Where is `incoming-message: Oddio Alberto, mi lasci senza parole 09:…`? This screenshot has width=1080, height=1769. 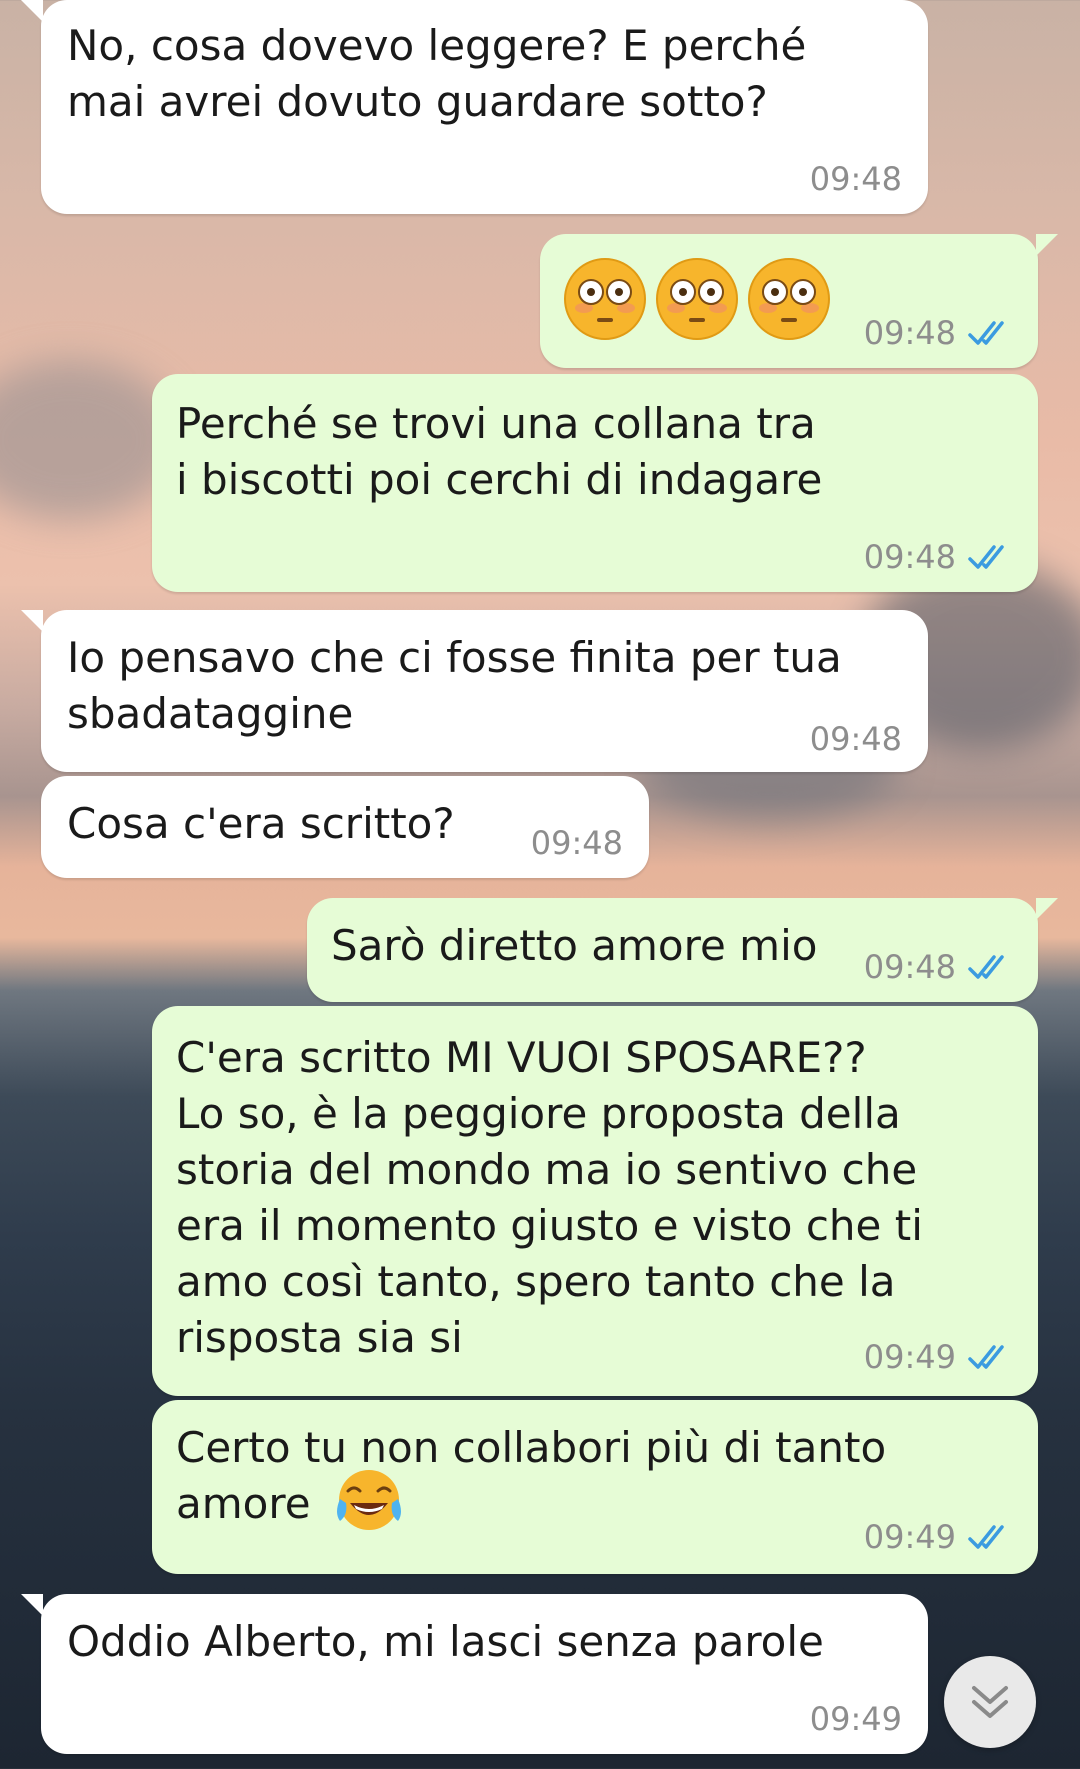
incoming-message: Oddio Alberto, mi lasci senza parole 09:… is located at coordinates (474, 1674).